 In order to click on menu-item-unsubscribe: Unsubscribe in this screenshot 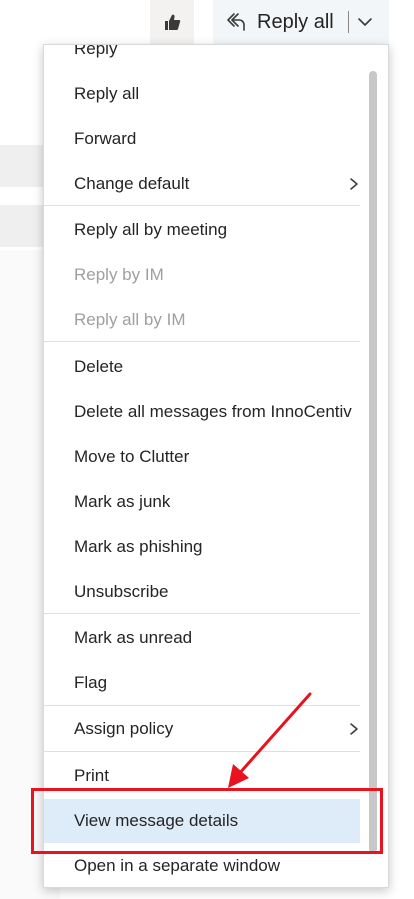, I will do `click(204, 592)`.